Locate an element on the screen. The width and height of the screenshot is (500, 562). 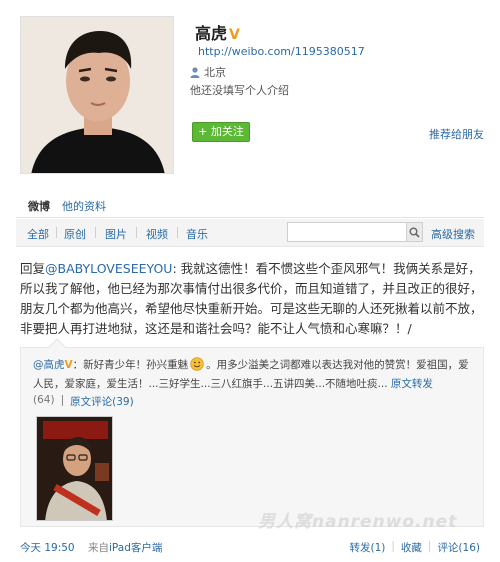
post-mention-link: @BABYLOVESEEYOU is located at coordinates (108, 268).